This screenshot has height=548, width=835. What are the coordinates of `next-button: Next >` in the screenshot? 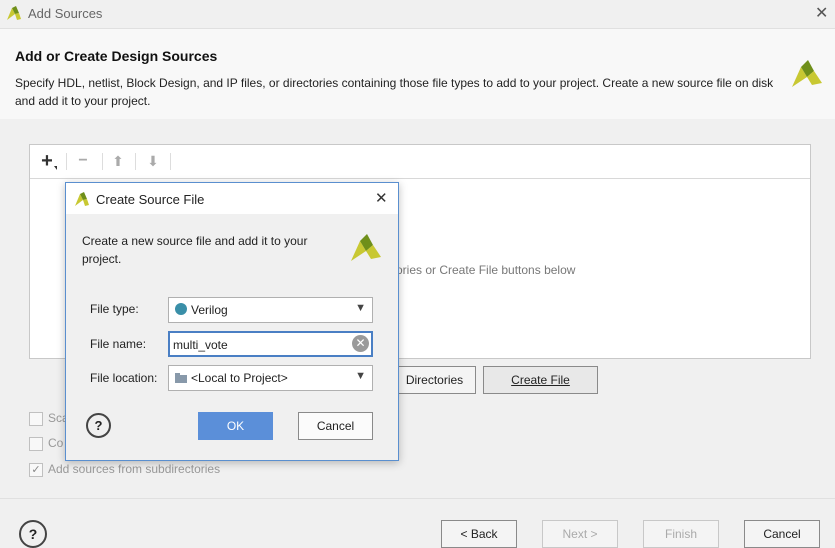 It's located at (580, 534).